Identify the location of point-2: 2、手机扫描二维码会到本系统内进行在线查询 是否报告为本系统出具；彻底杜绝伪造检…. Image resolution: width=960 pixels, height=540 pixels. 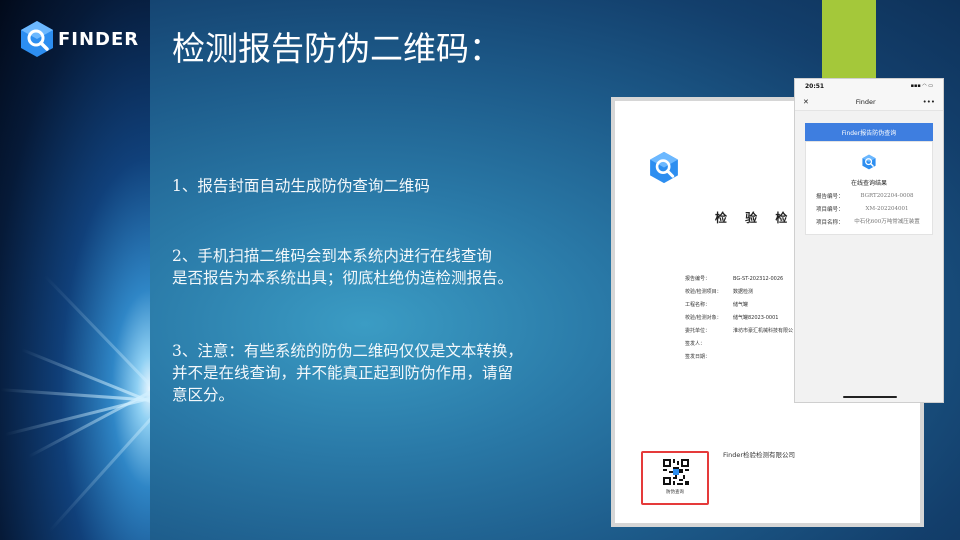
(342, 267).